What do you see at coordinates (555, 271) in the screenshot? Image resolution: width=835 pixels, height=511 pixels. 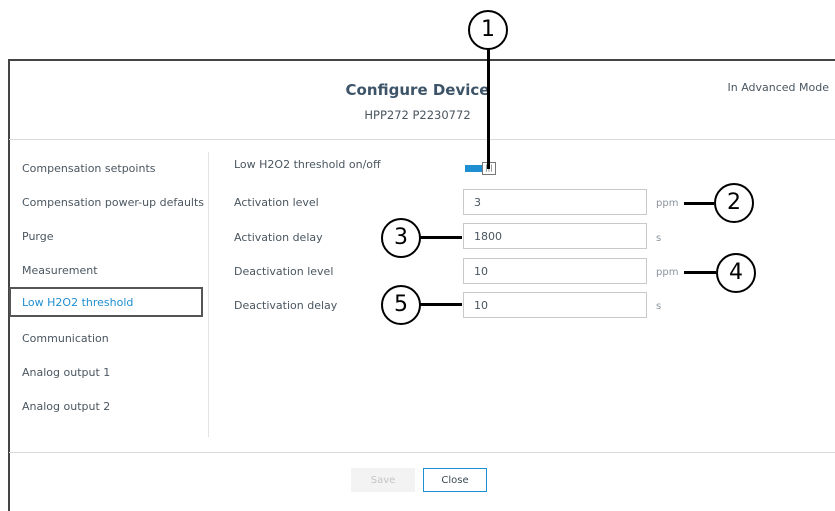 I see `deactivation-level-input` at bounding box center [555, 271].